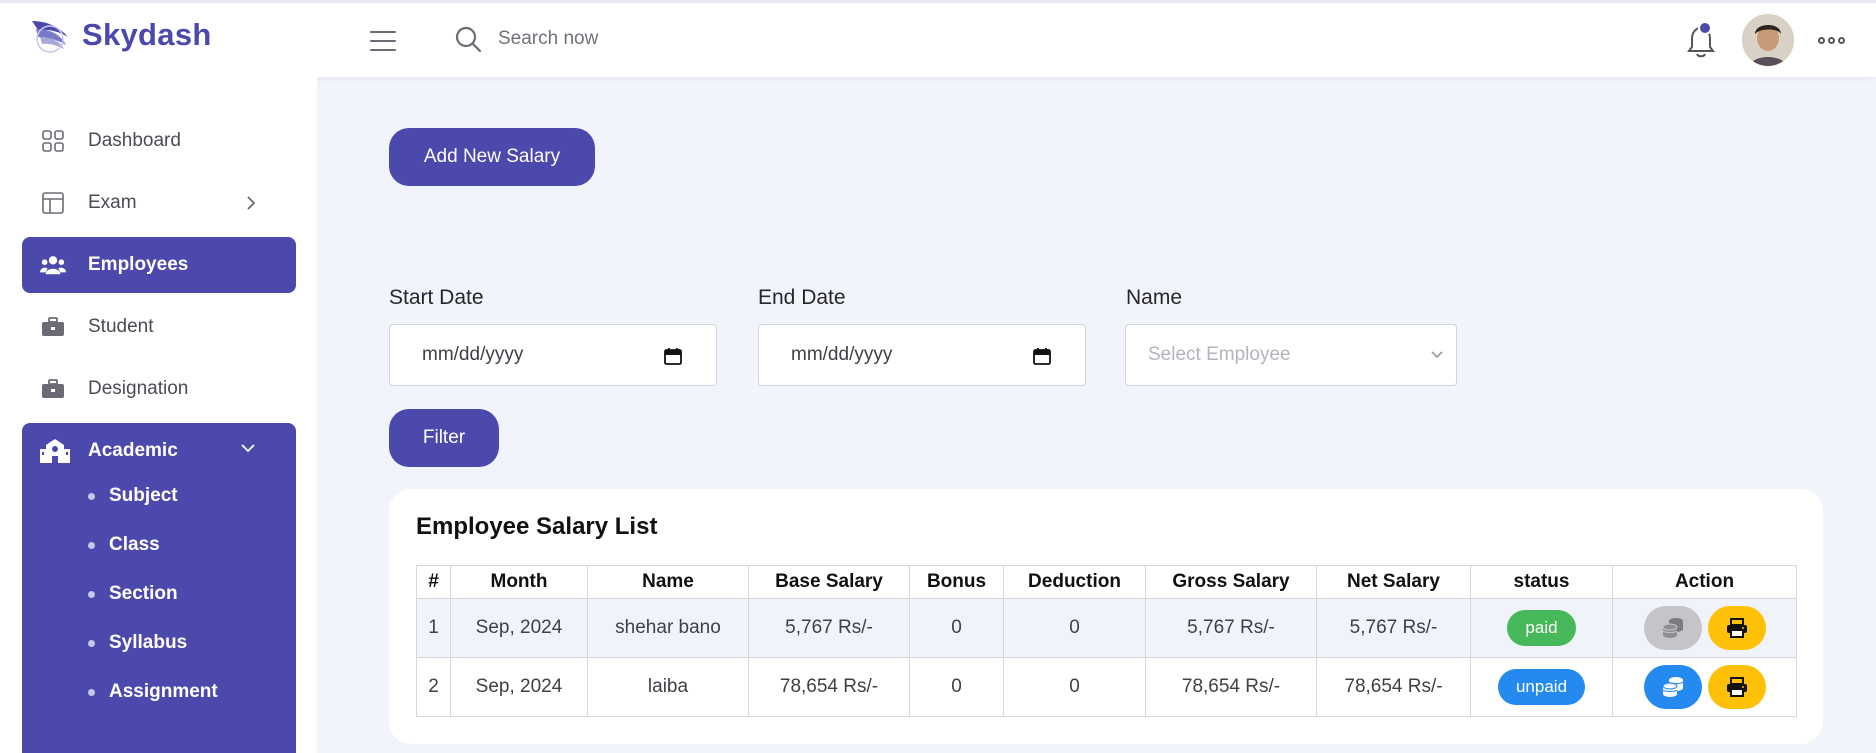 This screenshot has width=1876, height=753. I want to click on start-date-field: mm/dd/yyyy, so click(553, 355).